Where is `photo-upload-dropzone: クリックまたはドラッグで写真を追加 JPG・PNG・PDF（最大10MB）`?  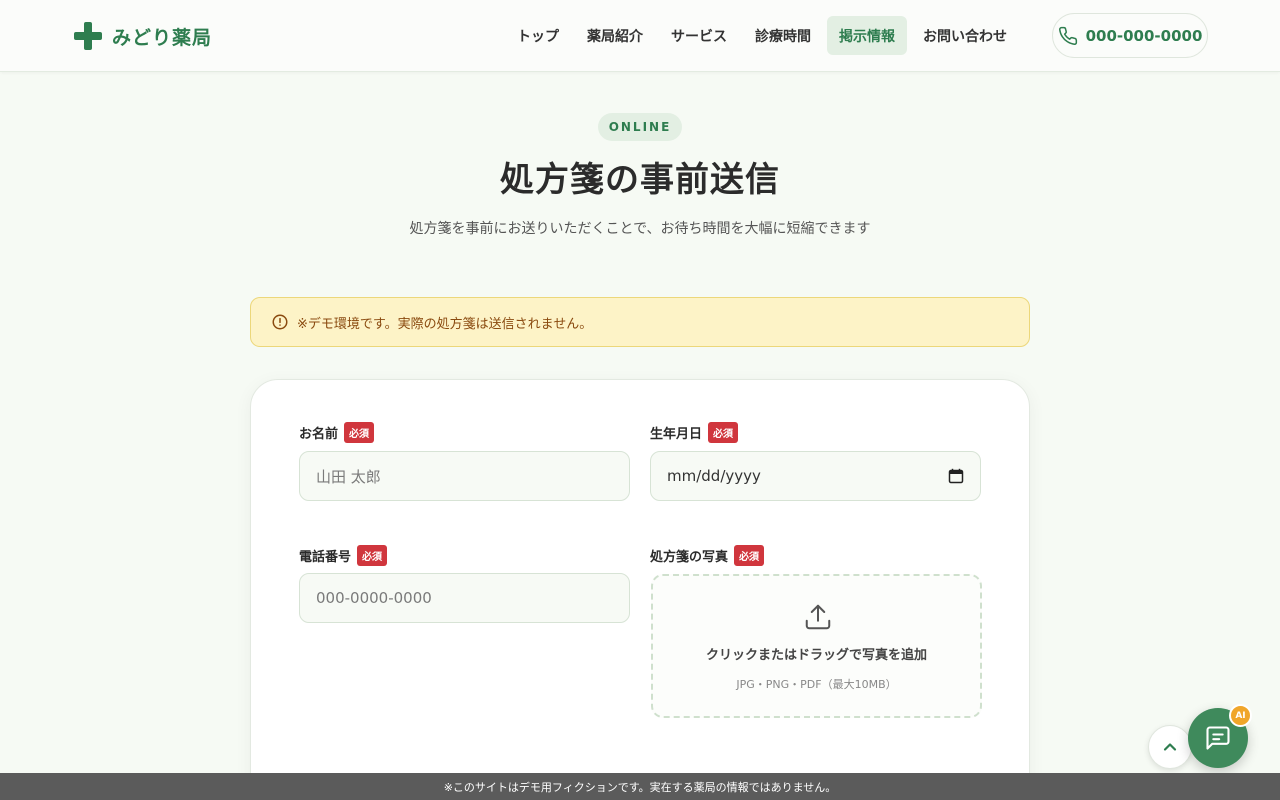 photo-upload-dropzone: クリックまたはドラッグで写真を追加 JPG・PNG・PDF（最大10MB） is located at coordinates (816, 646).